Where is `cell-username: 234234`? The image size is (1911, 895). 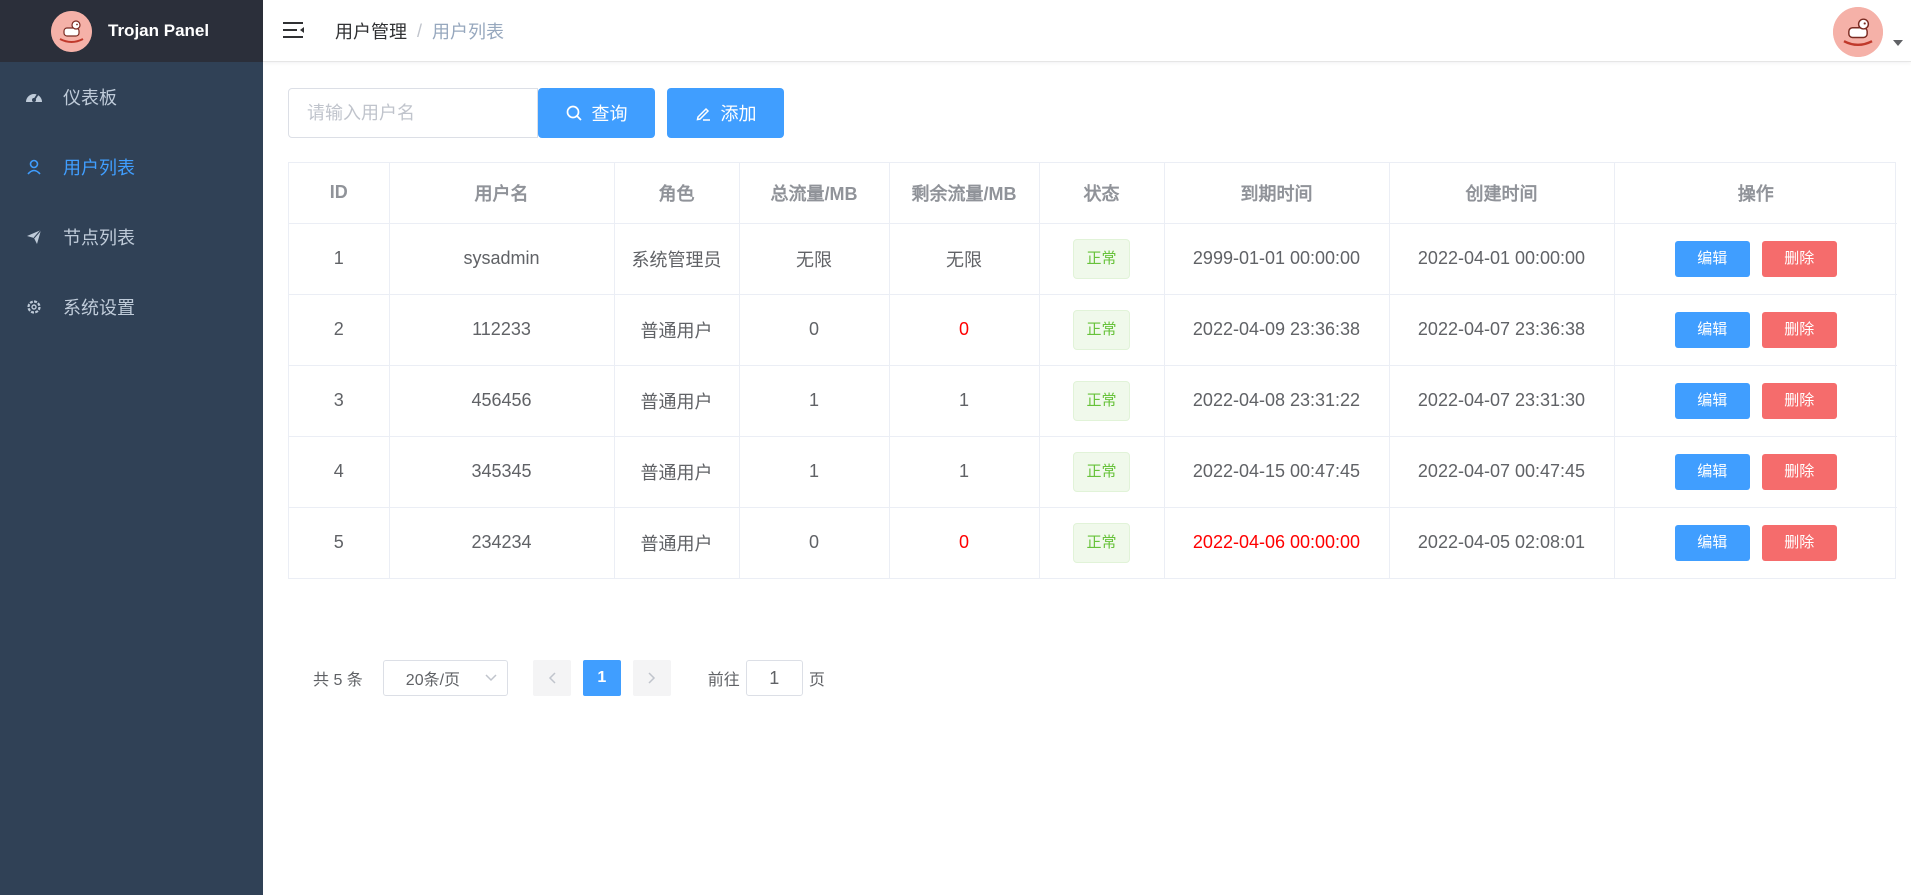 cell-username: 234234 is located at coordinates (502, 542).